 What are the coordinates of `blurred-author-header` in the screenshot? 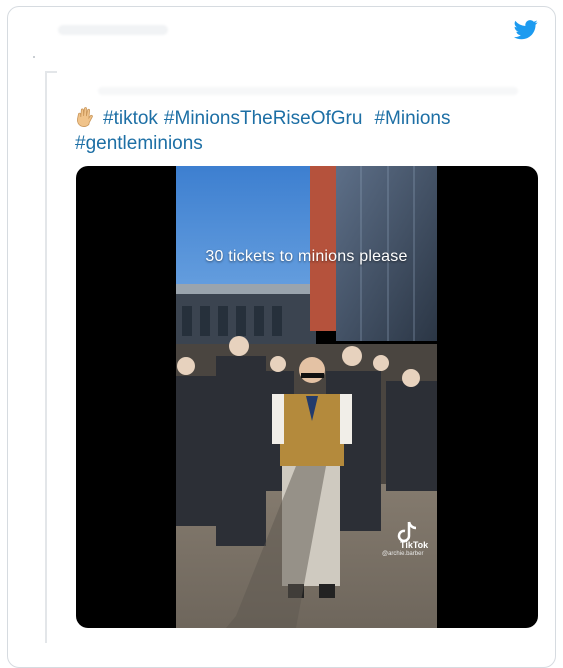 It's located at (113, 30).